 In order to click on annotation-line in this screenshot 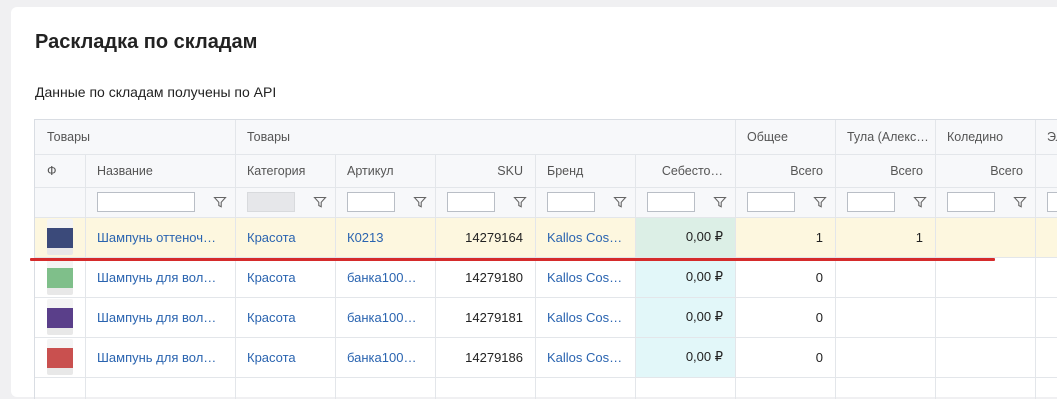, I will do `click(512, 259)`.